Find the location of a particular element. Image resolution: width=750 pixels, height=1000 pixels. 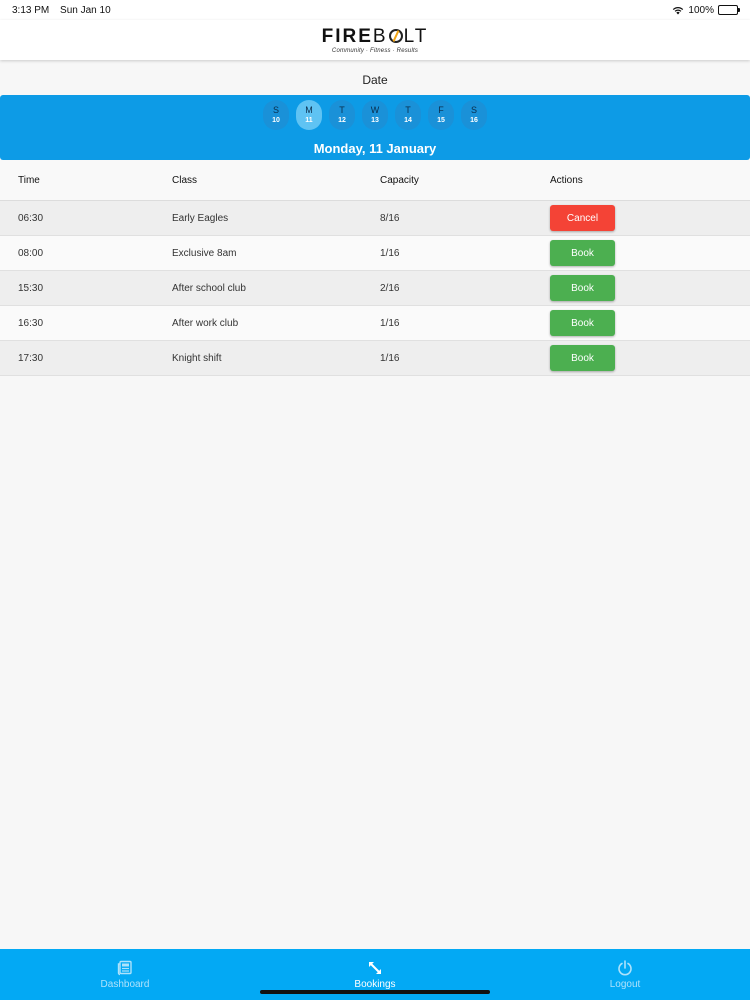

table-row: 17:30 Knight shift 1/16 Book is located at coordinates (375, 358).